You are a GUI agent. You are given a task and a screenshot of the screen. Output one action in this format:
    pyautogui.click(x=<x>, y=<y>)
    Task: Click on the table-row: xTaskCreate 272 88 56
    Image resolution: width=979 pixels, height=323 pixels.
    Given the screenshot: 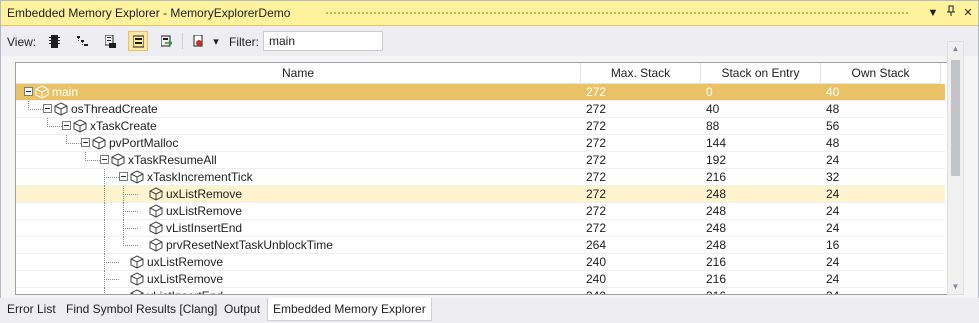 What is the action you would take?
    pyautogui.click(x=480, y=126)
    